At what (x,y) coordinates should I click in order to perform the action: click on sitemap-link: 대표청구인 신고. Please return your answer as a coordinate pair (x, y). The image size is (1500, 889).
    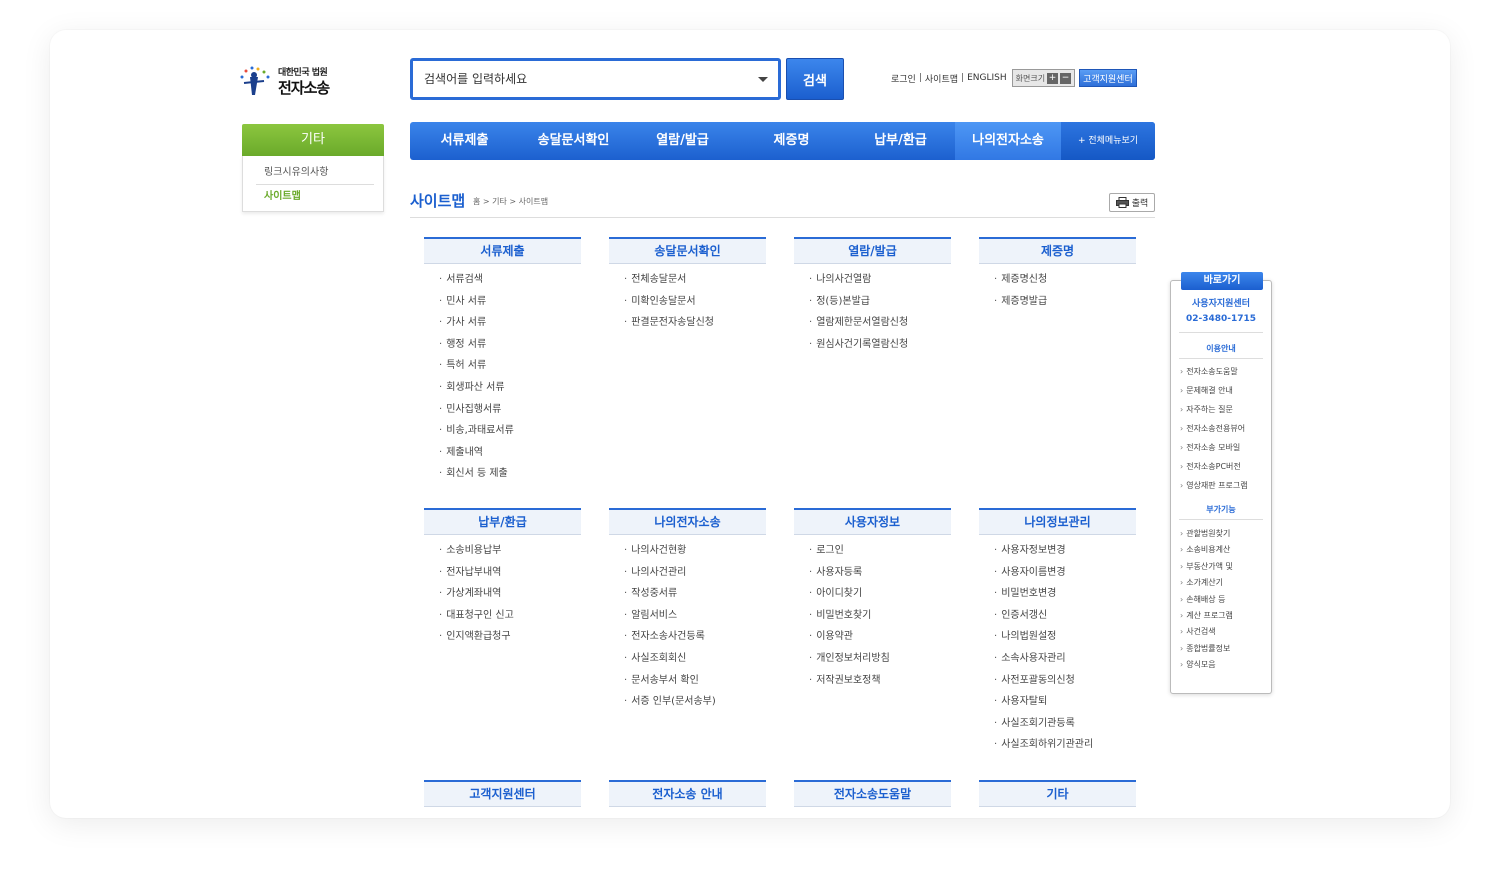
    Looking at the image, I should click on (510, 616).